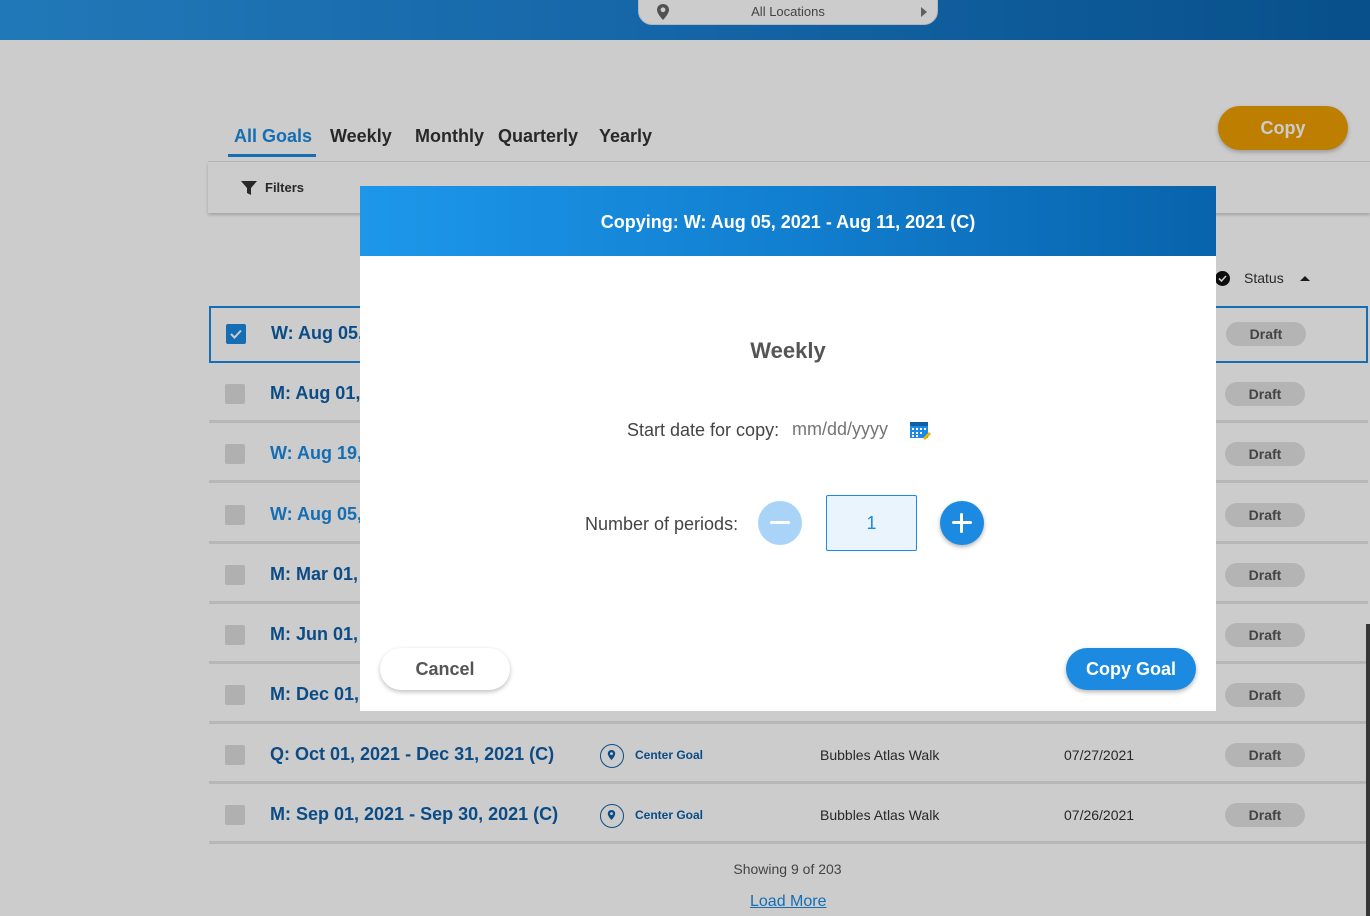 This screenshot has height=916, width=1370. Describe the element at coordinates (1131, 669) in the screenshot. I see `copy-goal-button: Copy Goal` at that location.